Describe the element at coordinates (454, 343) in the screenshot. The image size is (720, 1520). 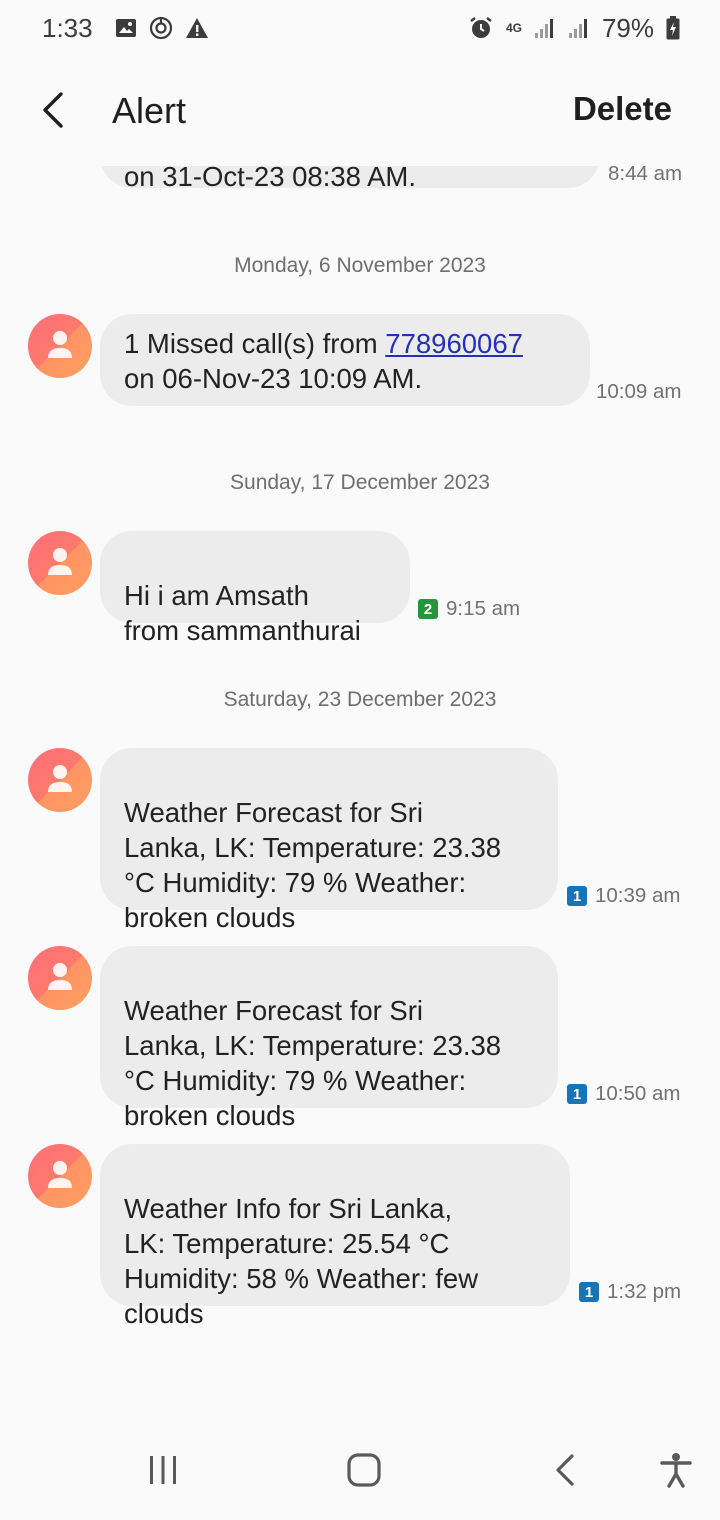
I see `phone-number-link: 778960067` at that location.